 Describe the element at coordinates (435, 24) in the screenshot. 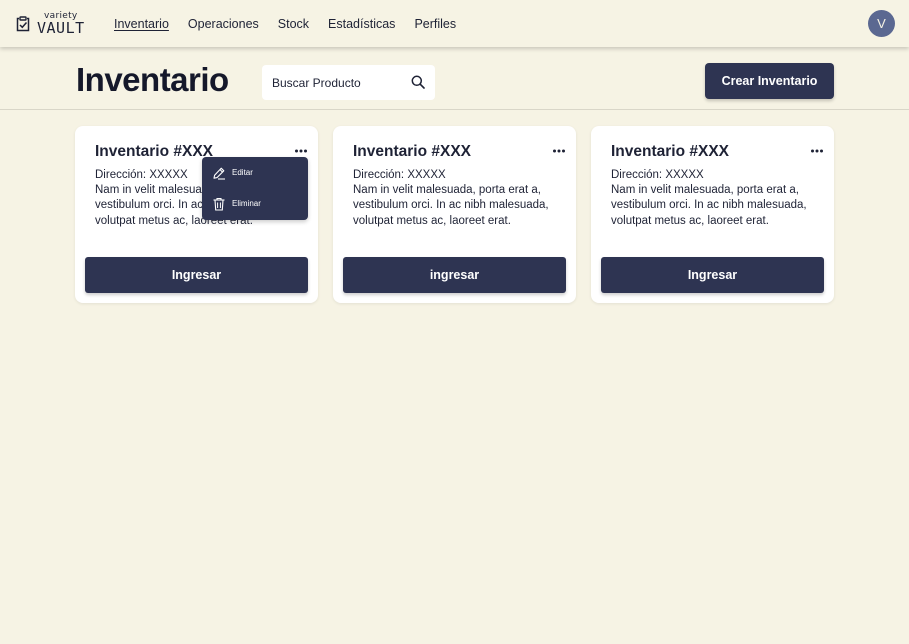

I see `nav-item-perfiles: Perfiles` at that location.